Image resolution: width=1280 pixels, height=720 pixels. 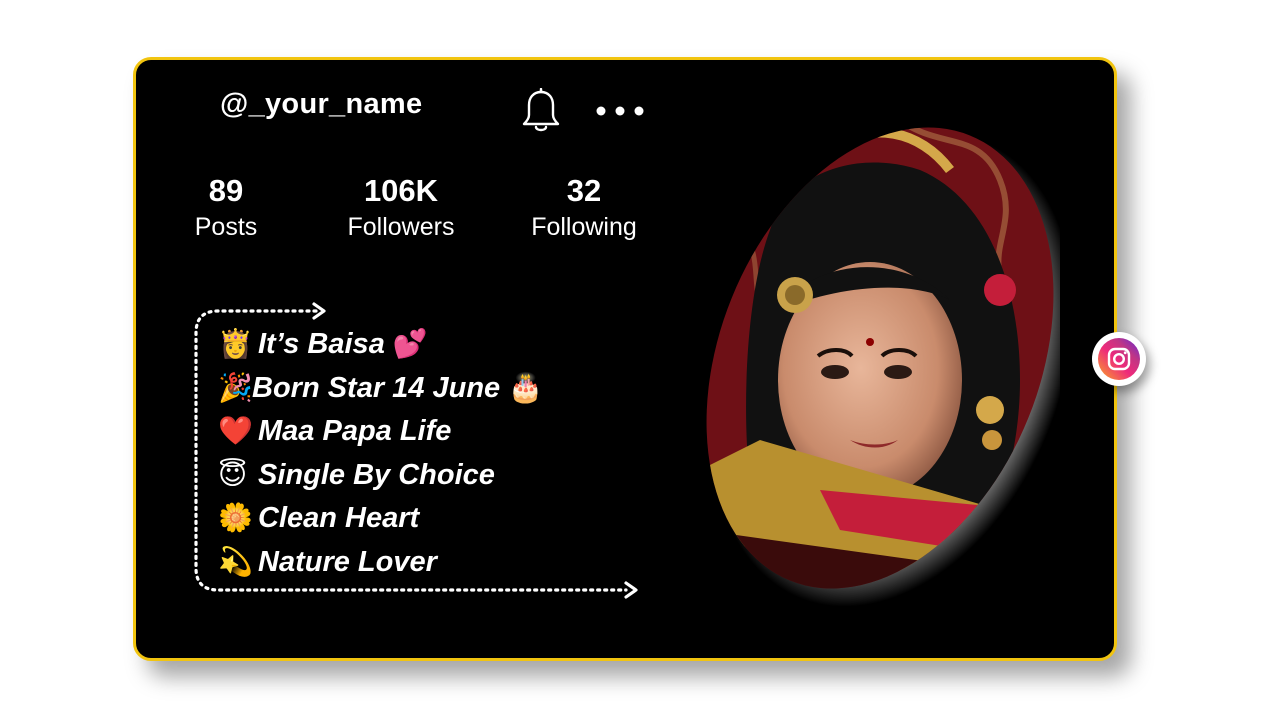 What do you see at coordinates (376, 474) in the screenshot?
I see `bio-line-text: Single By Choice` at bounding box center [376, 474].